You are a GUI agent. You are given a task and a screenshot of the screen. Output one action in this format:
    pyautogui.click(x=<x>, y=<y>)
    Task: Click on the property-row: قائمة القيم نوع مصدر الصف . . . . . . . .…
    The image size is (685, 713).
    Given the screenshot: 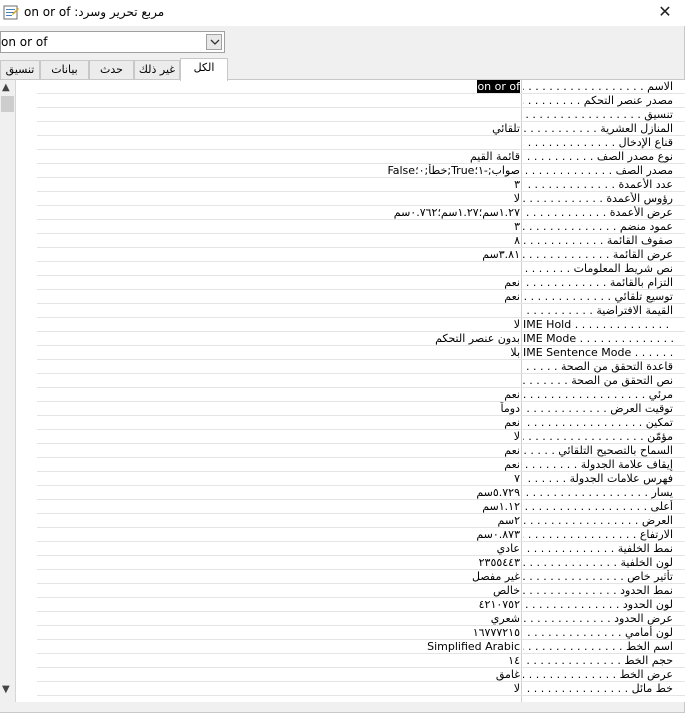 What is the action you would take?
    pyautogui.click(x=361, y=157)
    